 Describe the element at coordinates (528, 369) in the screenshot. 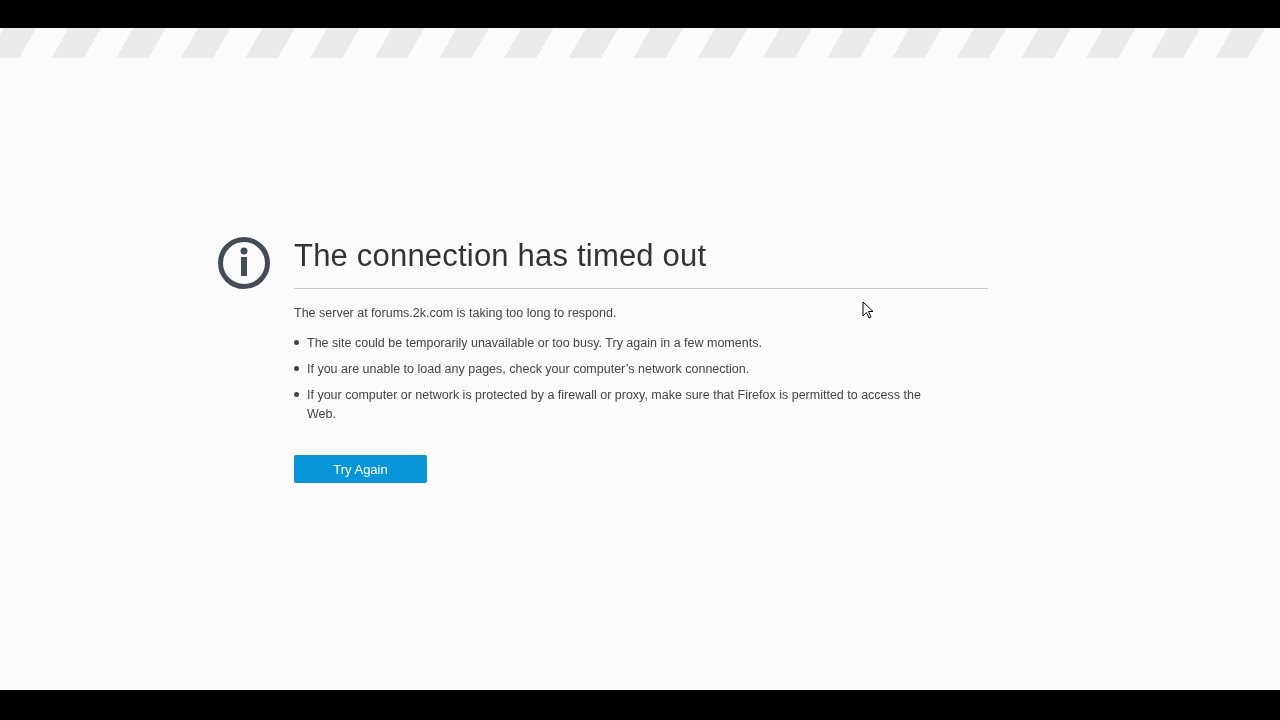

I see `suggestion-text: If you are unable to load any pages, check your computer’s network connection.` at that location.